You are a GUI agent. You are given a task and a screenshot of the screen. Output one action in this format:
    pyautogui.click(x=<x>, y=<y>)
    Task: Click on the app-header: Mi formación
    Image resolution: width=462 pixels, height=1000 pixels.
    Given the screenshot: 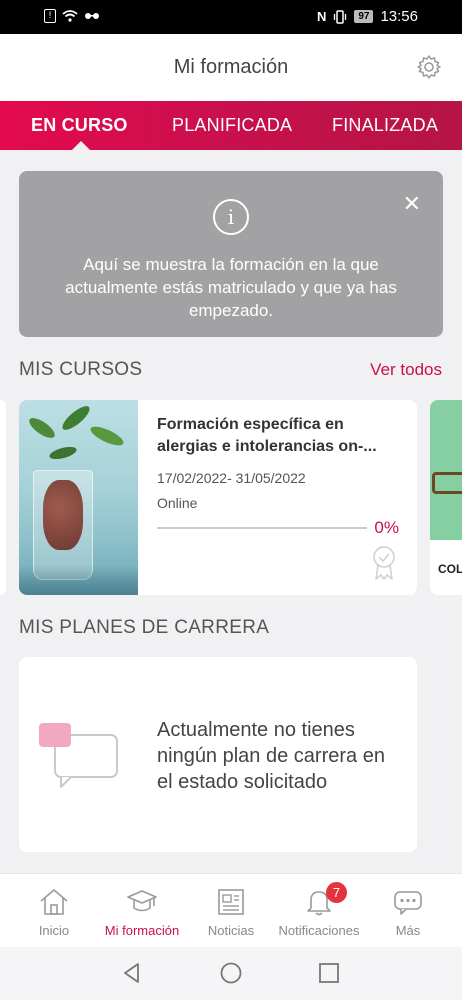 What is the action you would take?
    pyautogui.click(x=231, y=67)
    